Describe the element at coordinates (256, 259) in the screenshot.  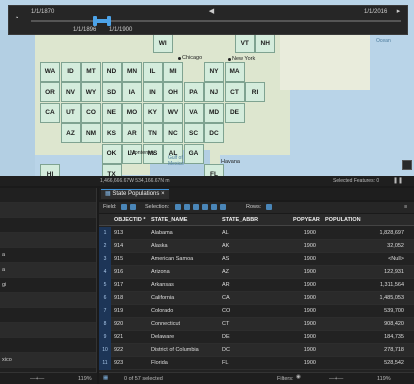
I see `table-row: 3 915 American Samoa AS 1900 <Null>` at that location.